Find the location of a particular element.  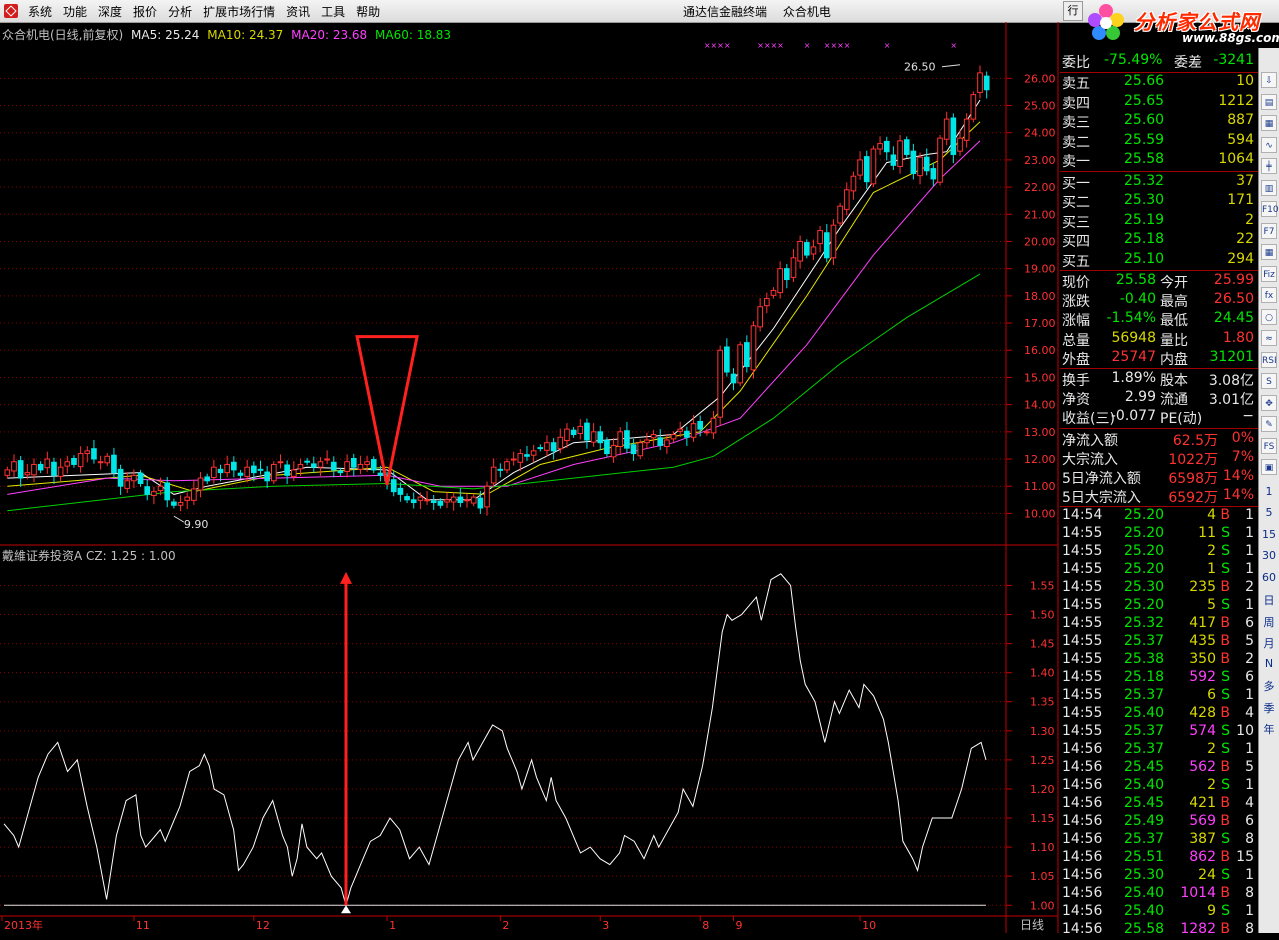

indicator-tick-label: 1.15 is located at coordinates (1042, 818).